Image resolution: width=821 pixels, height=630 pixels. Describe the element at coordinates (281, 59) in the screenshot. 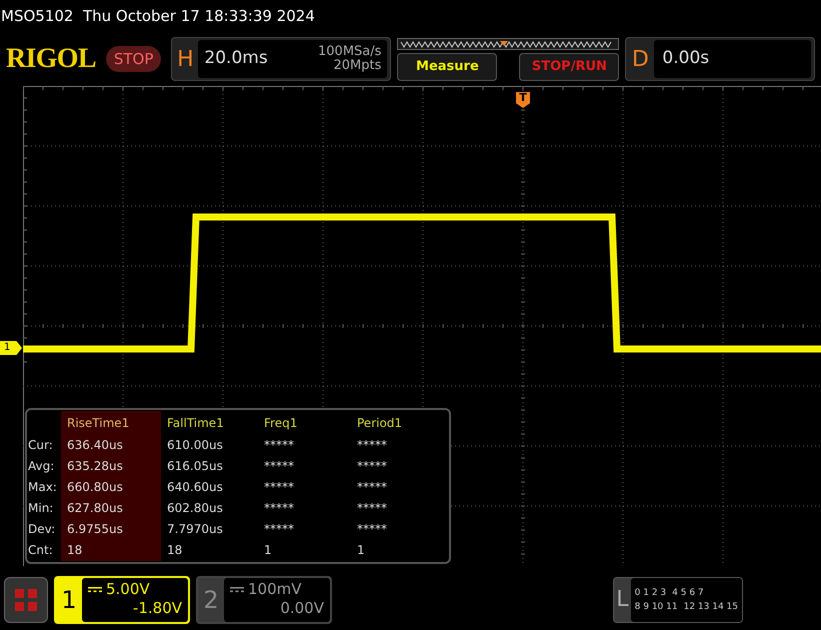

I see `horizontal-panel: H 20.0ms 100MSa/s 20Mpts` at that location.